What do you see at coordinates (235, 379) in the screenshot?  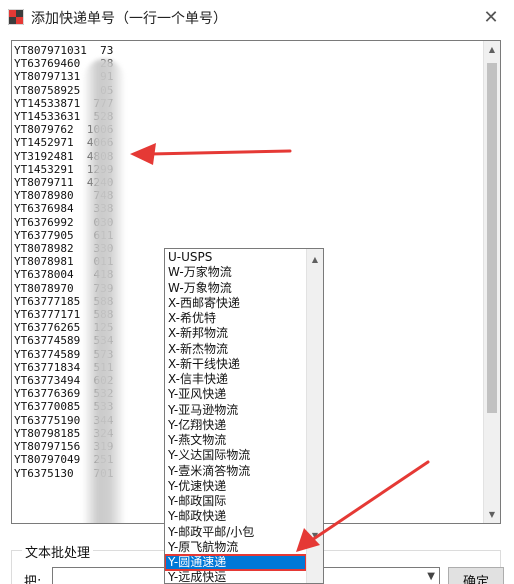 I see `courier-option: X-信丰快递` at bounding box center [235, 379].